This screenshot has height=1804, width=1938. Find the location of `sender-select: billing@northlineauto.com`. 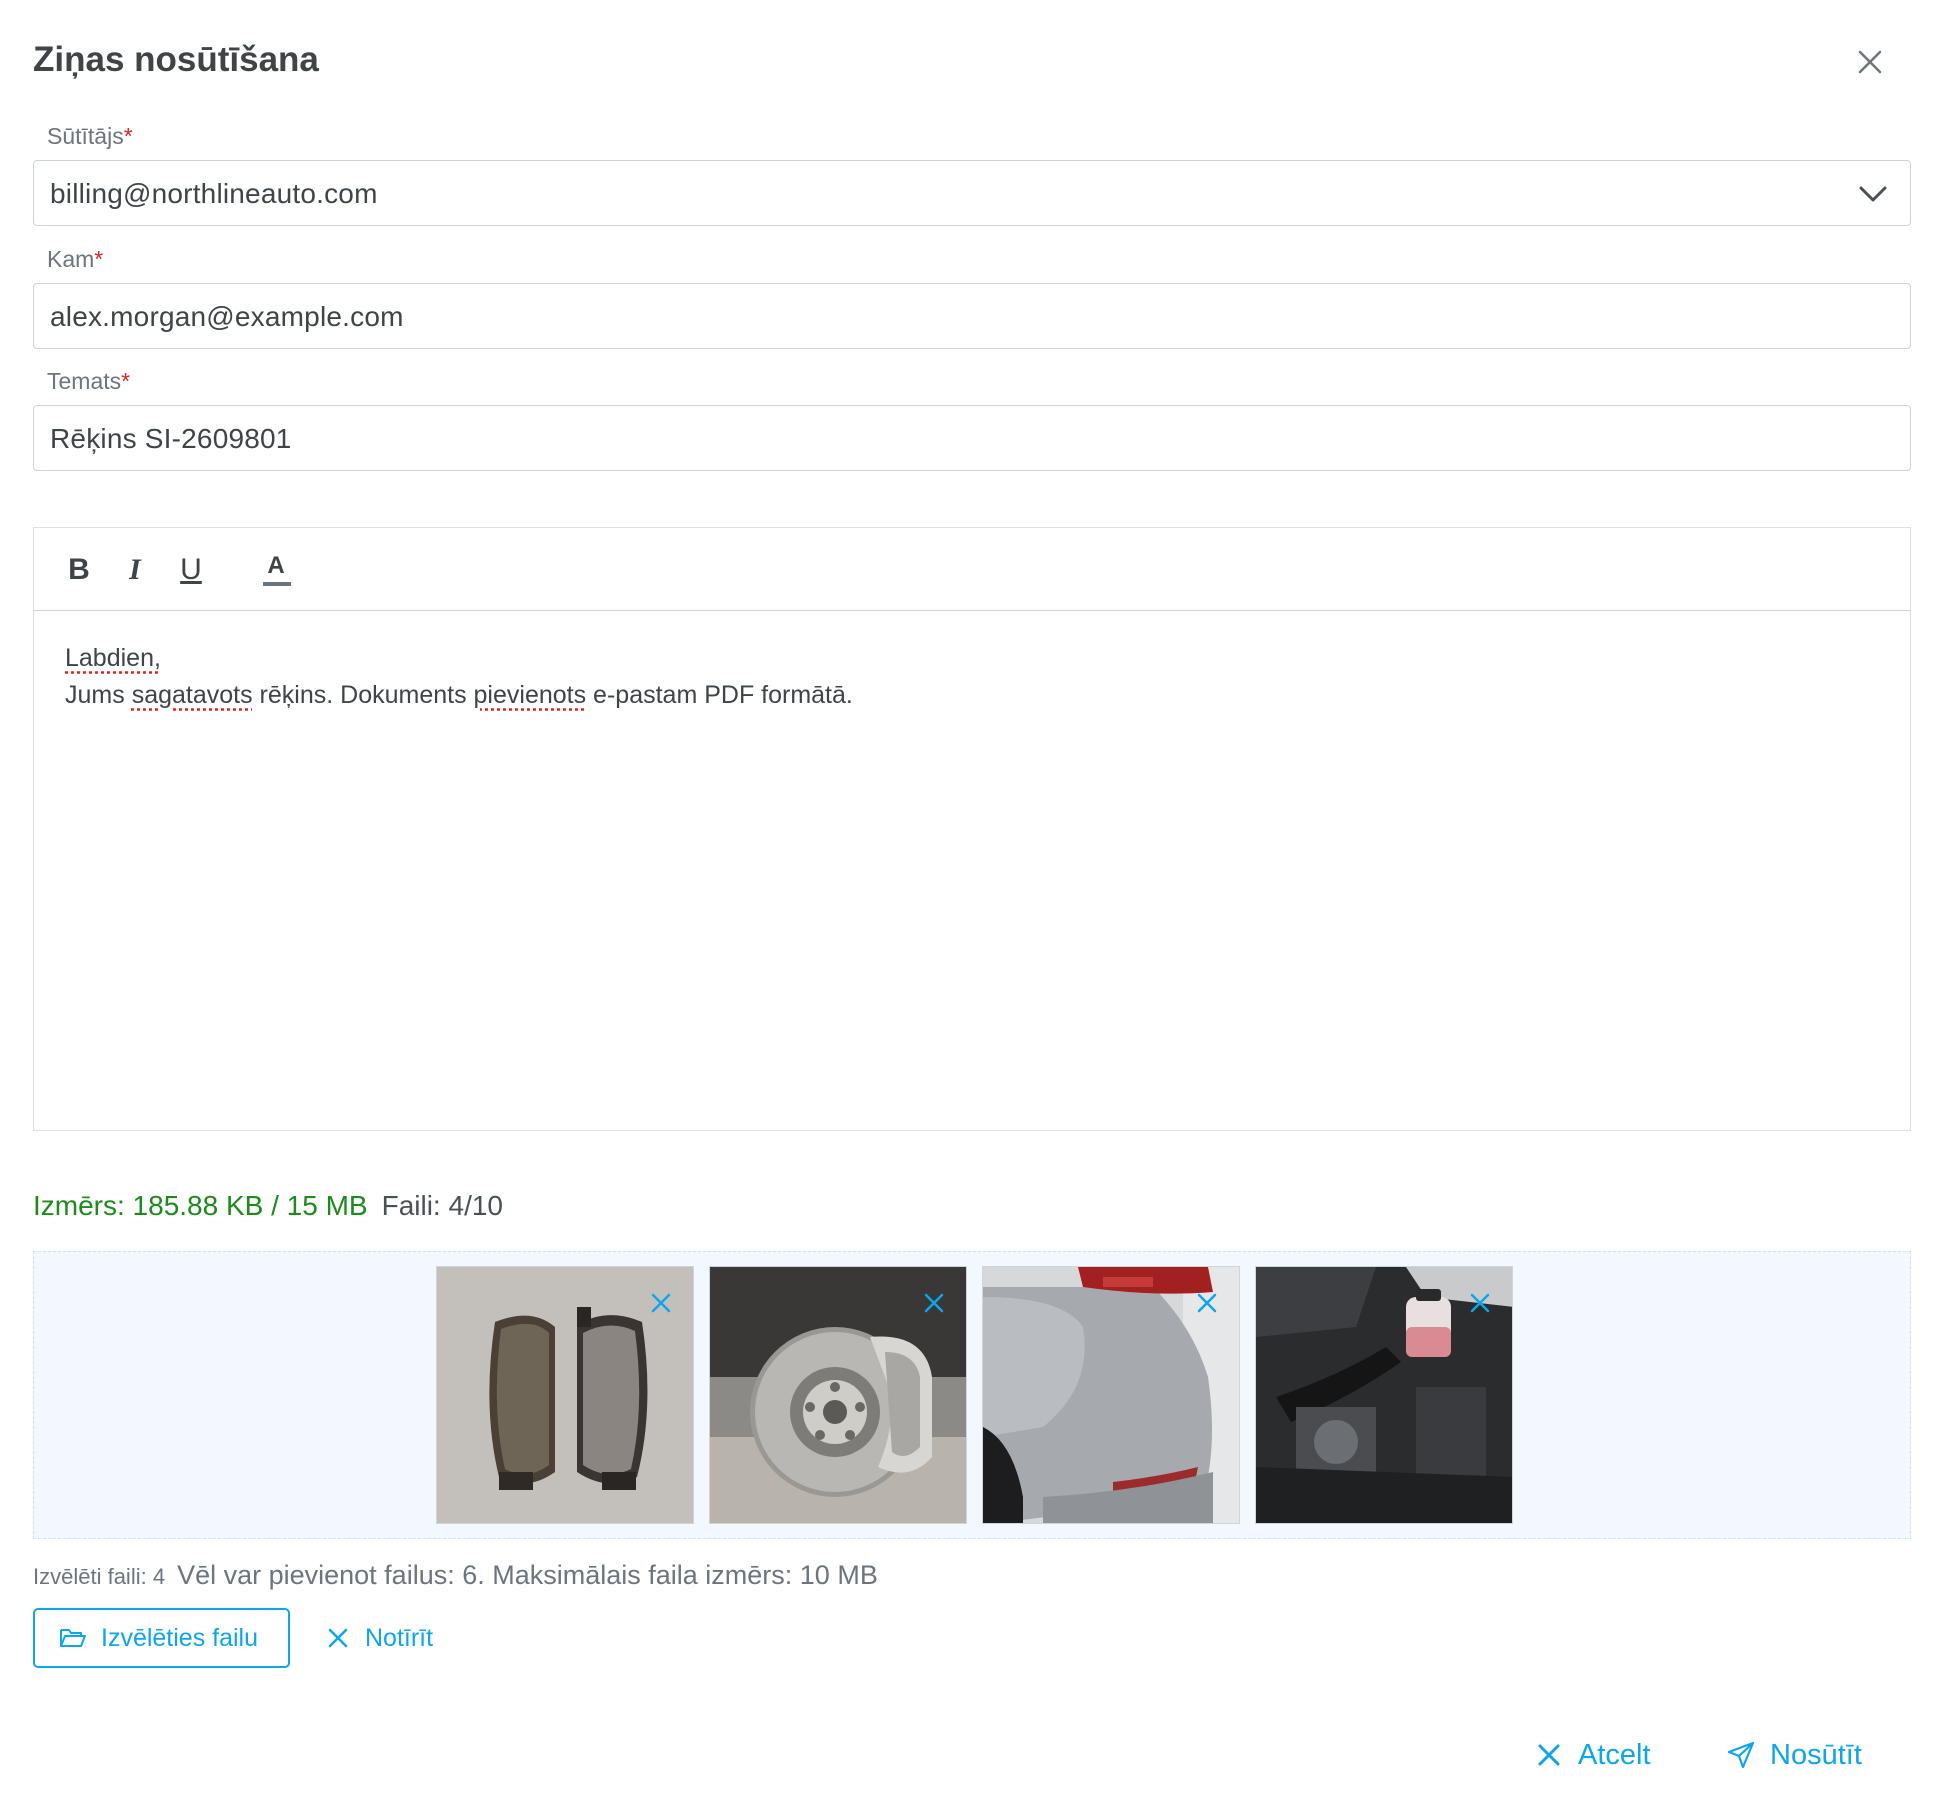

sender-select: billing@northlineauto.com is located at coordinates (972, 193).